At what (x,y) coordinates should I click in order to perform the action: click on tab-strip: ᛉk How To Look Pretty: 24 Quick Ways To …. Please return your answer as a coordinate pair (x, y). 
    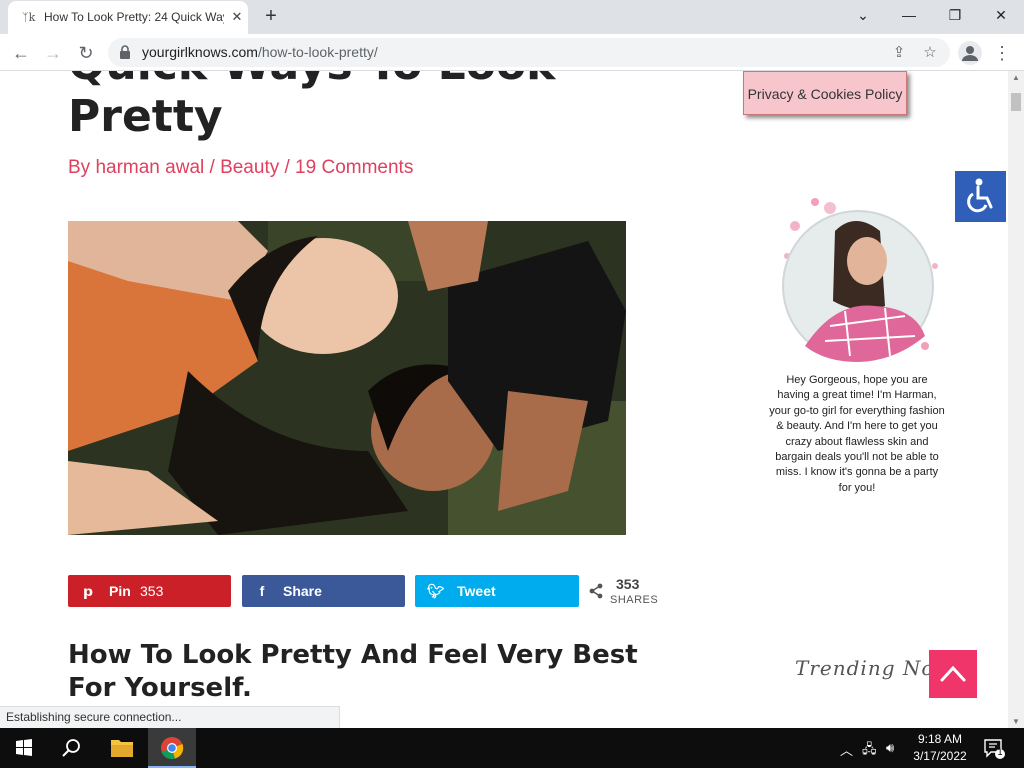
    Looking at the image, I should click on (512, 17).